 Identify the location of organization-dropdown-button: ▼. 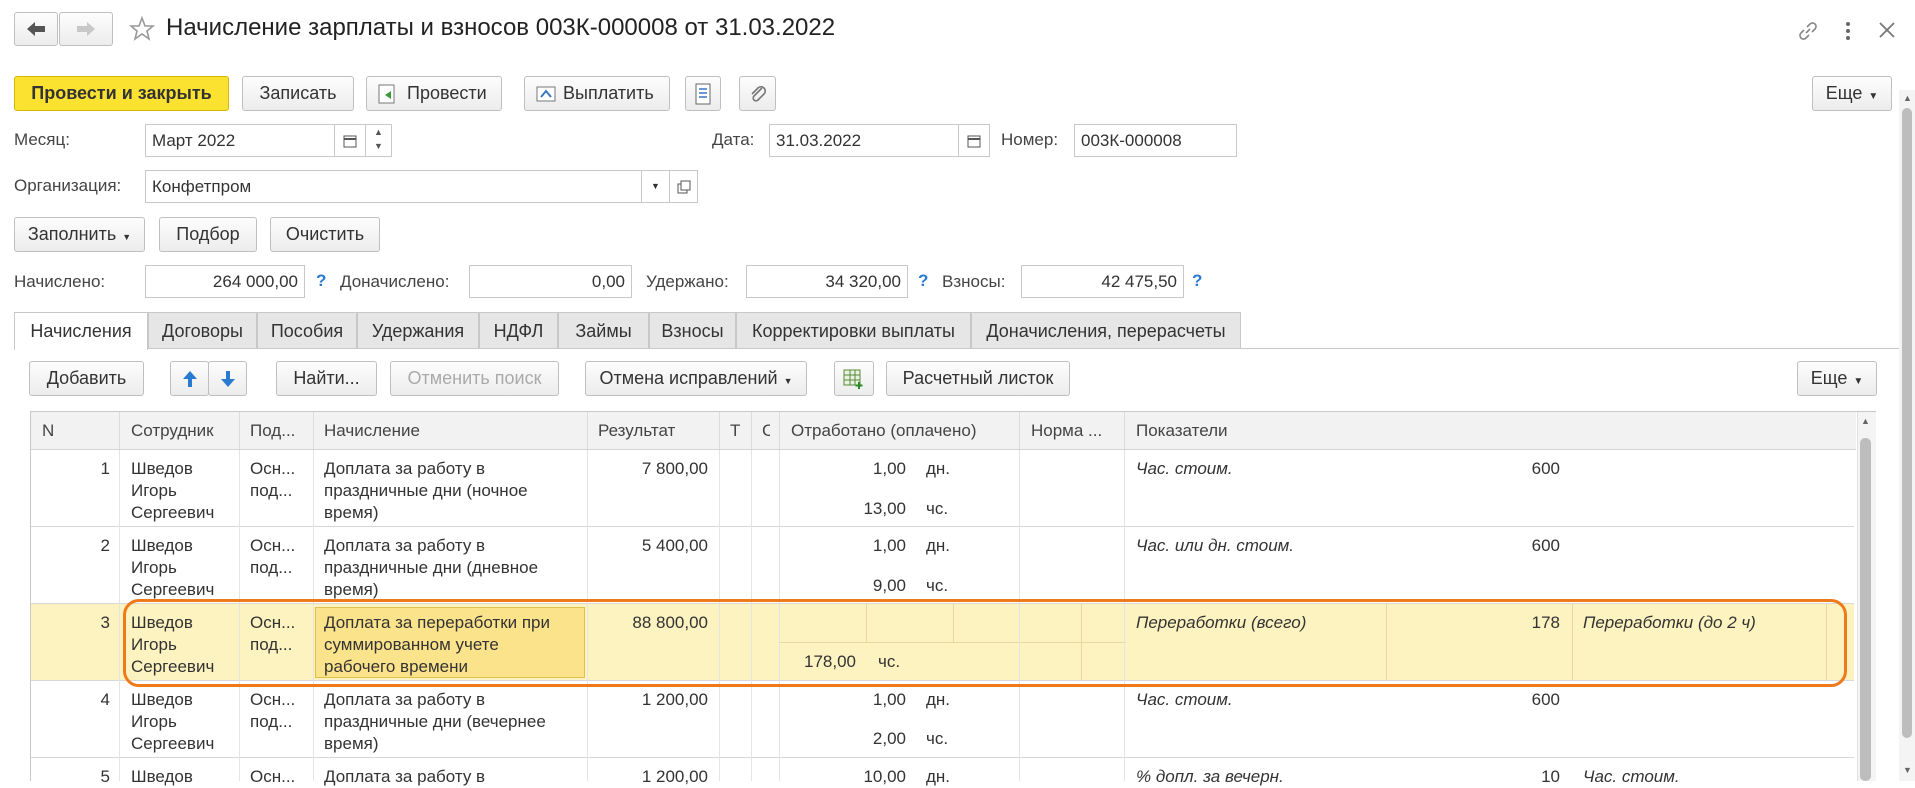
(655, 186).